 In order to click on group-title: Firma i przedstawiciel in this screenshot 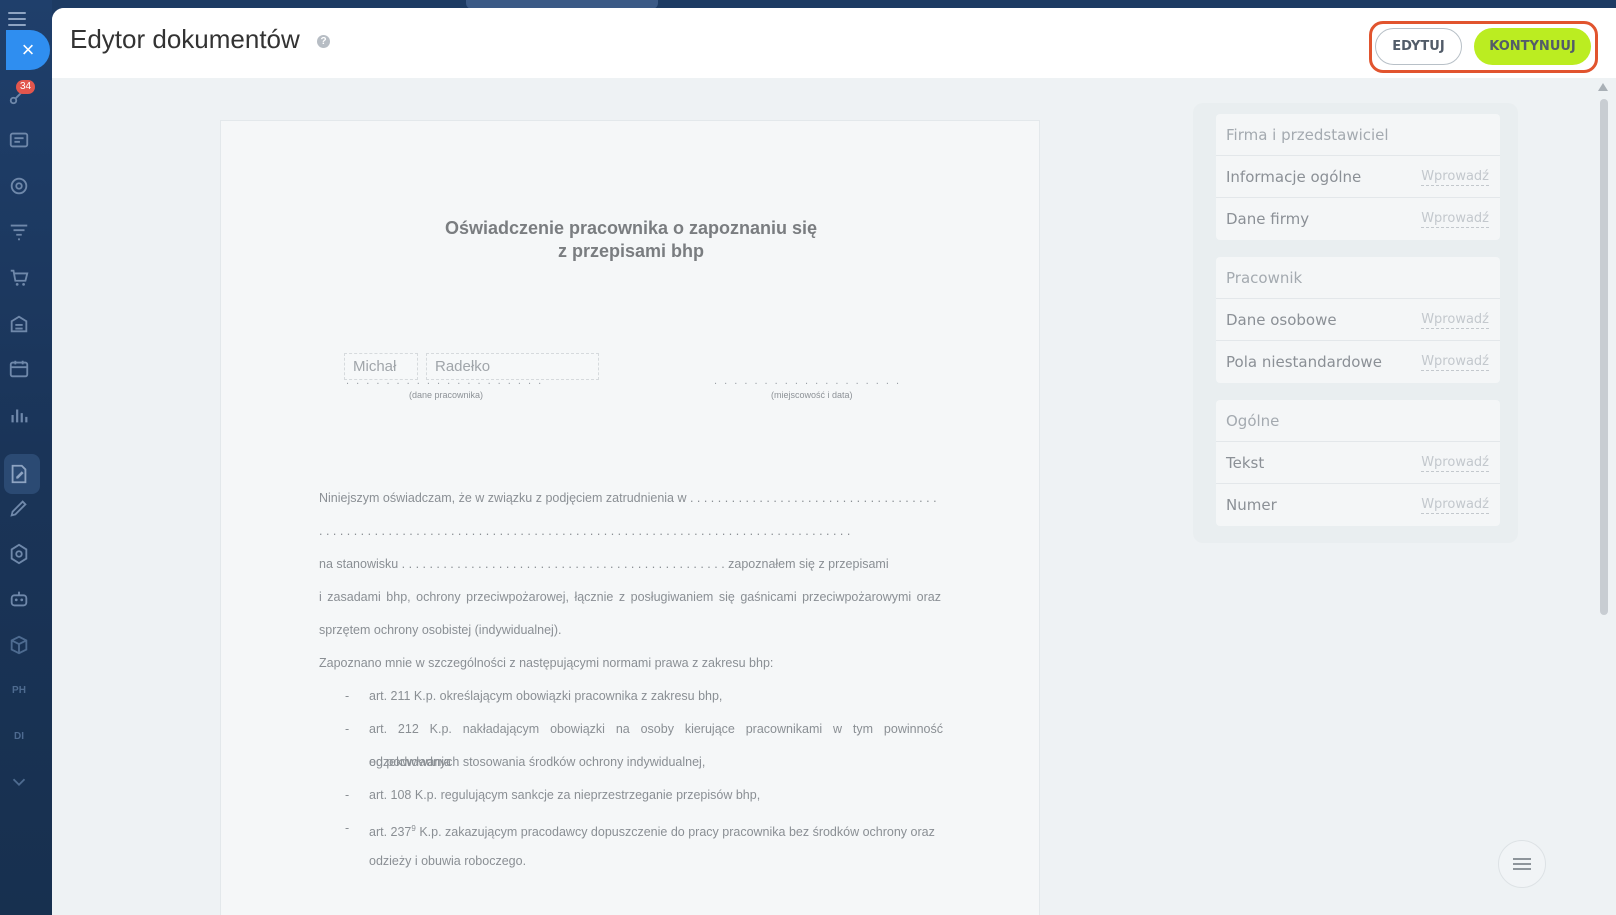, I will do `click(1358, 135)`.